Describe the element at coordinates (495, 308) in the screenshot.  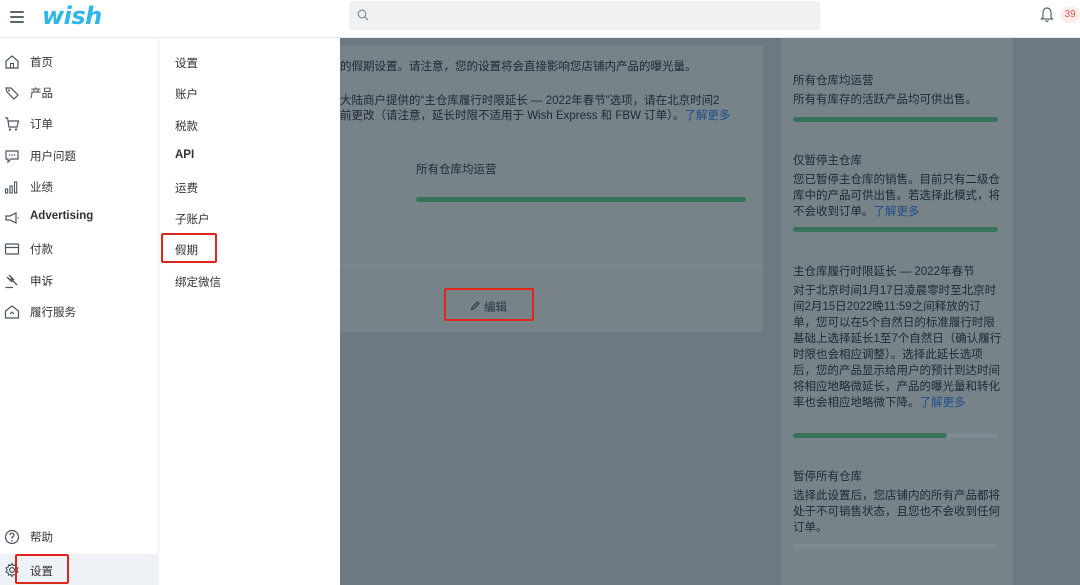
I see `edit-button-label: 编辑` at that location.